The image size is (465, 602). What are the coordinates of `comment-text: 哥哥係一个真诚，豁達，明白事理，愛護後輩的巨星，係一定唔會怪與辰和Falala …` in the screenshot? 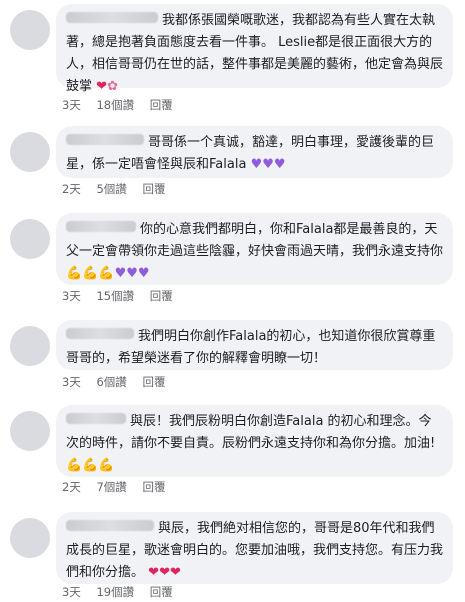 It's located at (254, 154).